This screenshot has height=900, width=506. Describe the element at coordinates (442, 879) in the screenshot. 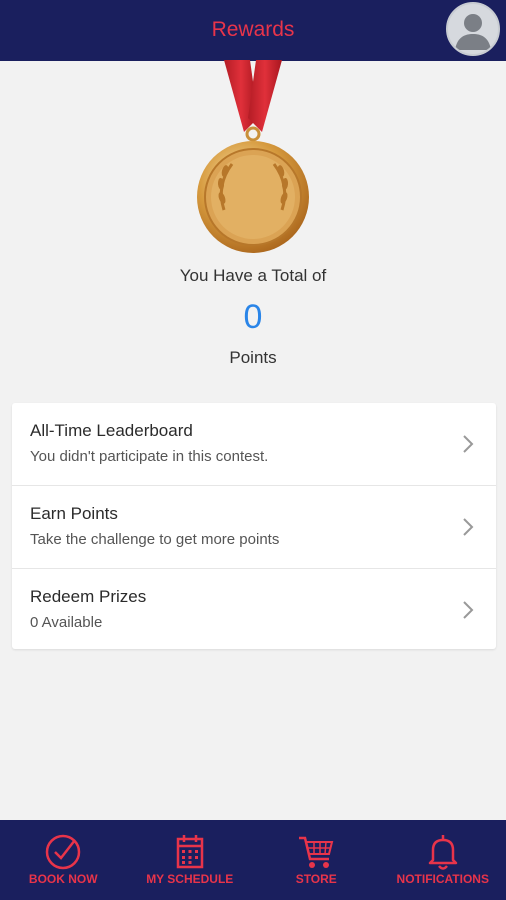

I see `nav-notifications-label: NOTIFICATIONS` at that location.